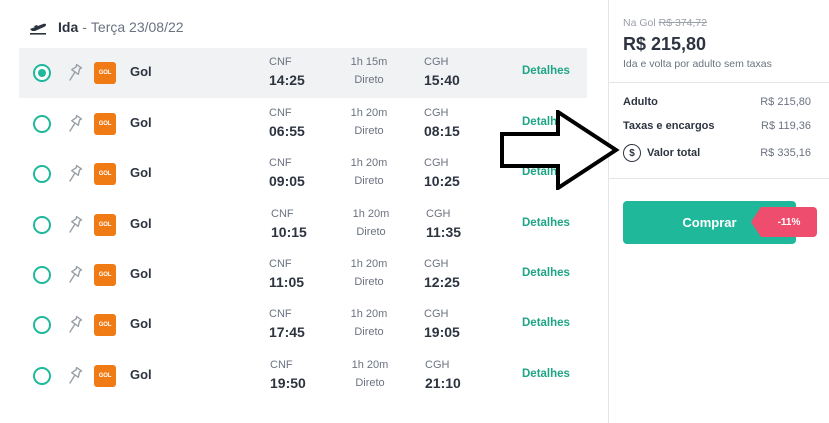 The height and width of the screenshot is (423, 829). I want to click on departure-col: CNF 19:50, so click(288, 375).